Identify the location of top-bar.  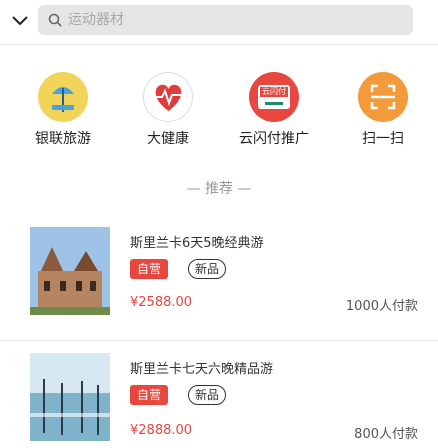
(219, 22).